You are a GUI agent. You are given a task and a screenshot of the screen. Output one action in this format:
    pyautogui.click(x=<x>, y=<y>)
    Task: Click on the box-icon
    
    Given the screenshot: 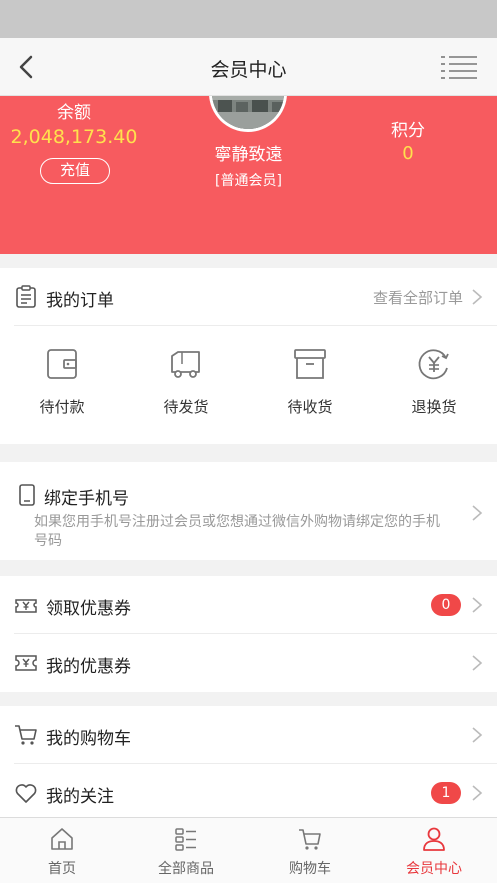 What is the action you would take?
    pyautogui.click(x=310, y=364)
    